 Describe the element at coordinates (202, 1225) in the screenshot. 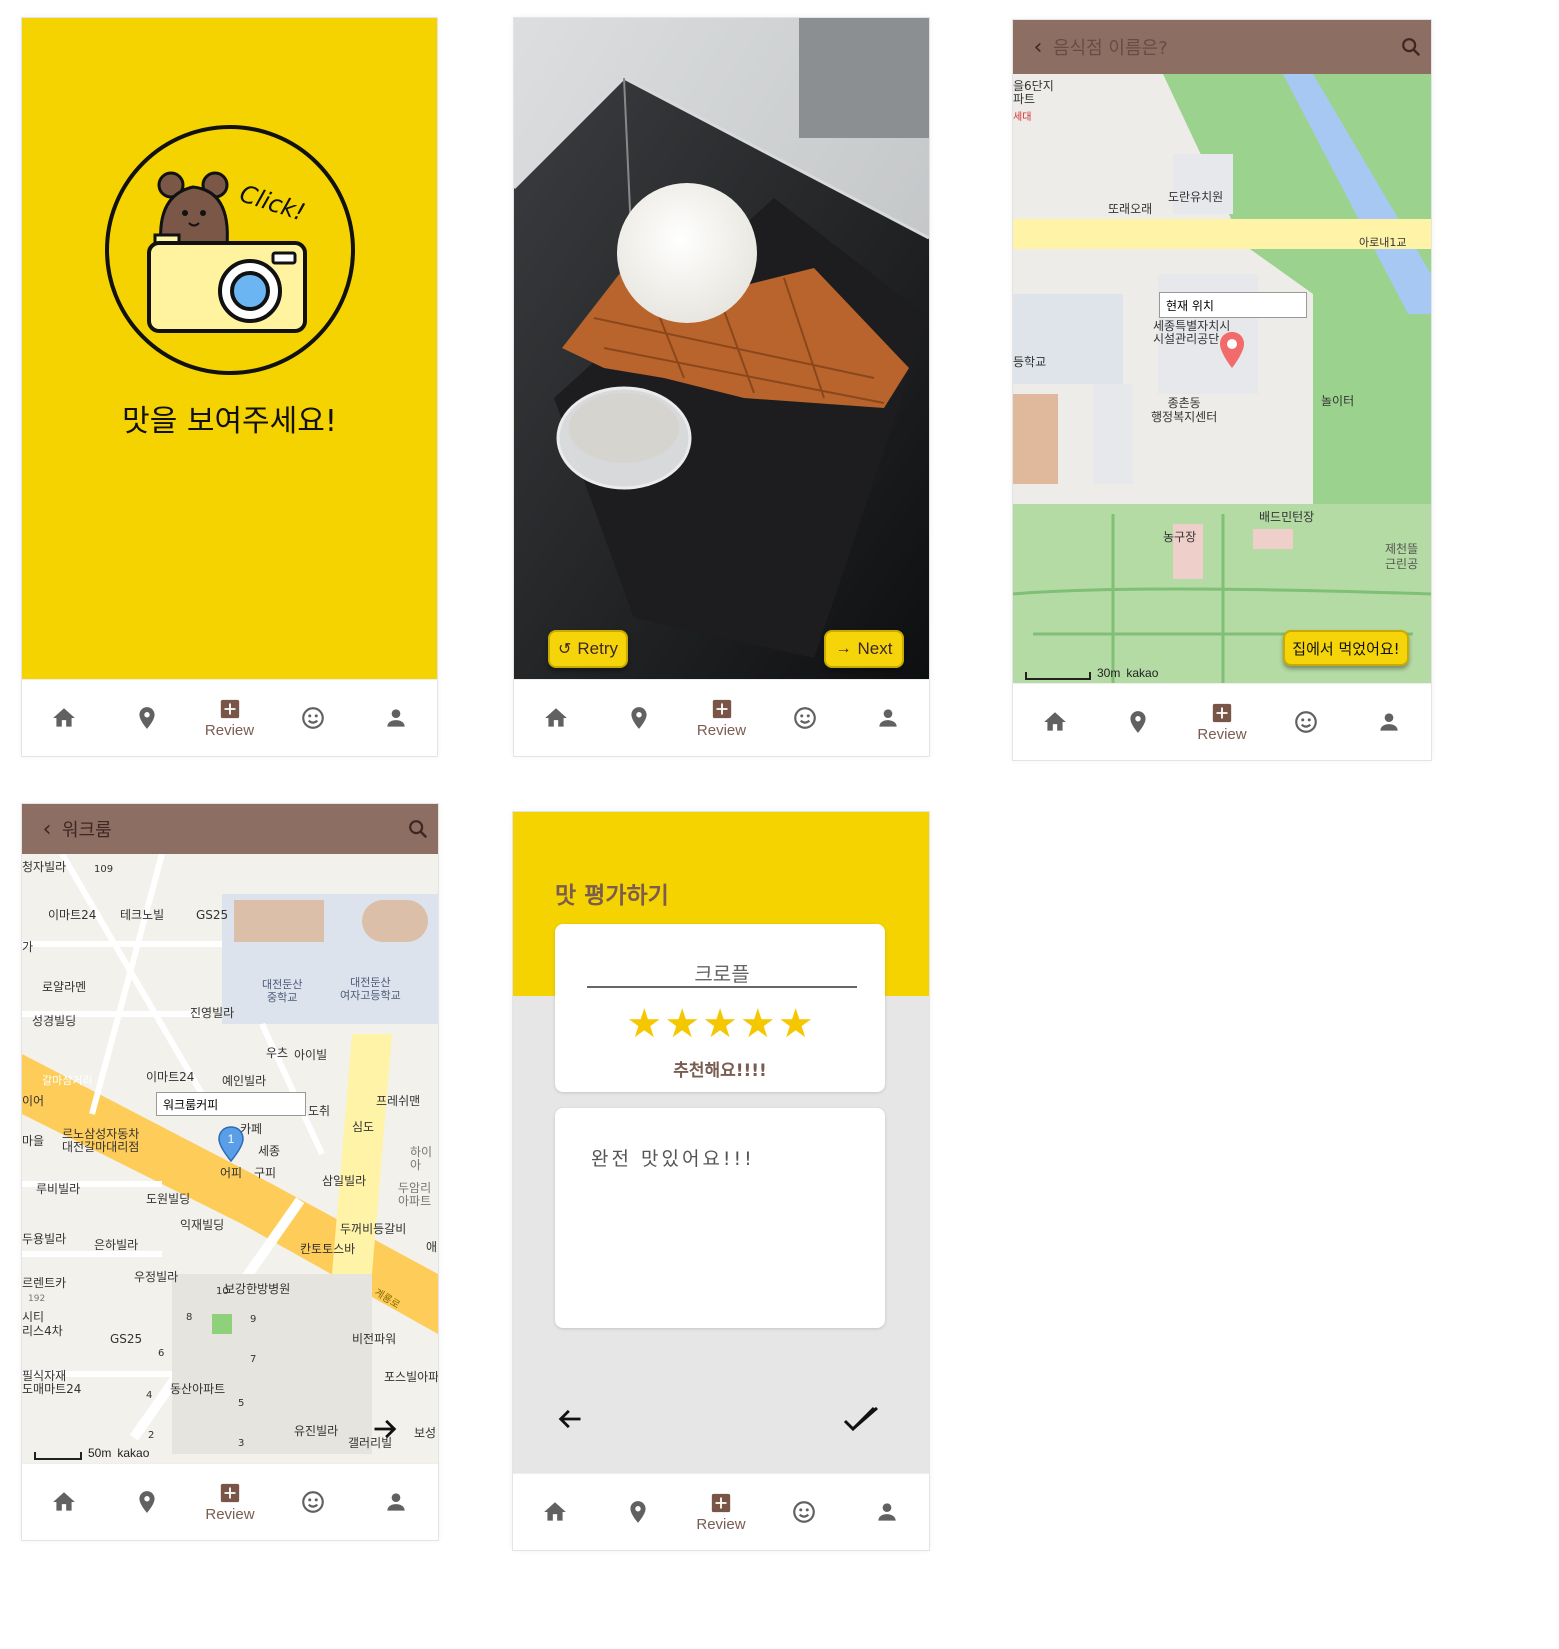

I see `map-label-a28: 익재빌딩` at that location.